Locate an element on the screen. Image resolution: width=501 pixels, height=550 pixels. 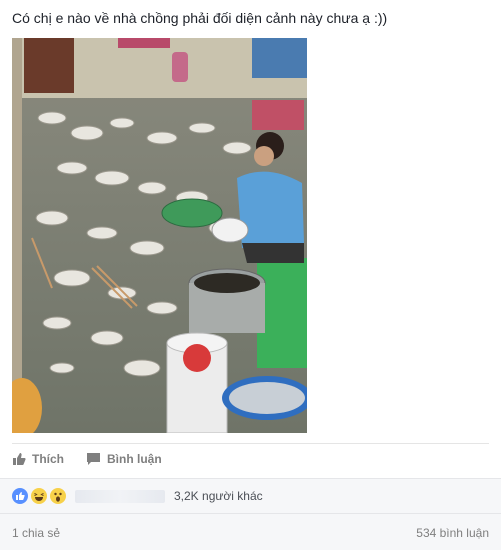
reactions-summary: 3,2K người khác is located at coordinates (137, 496).